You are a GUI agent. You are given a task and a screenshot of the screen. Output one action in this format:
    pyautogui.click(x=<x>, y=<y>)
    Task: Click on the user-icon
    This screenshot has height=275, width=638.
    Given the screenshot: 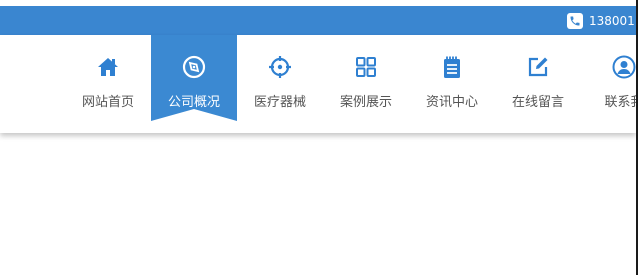 What is the action you would take?
    pyautogui.click(x=624, y=67)
    